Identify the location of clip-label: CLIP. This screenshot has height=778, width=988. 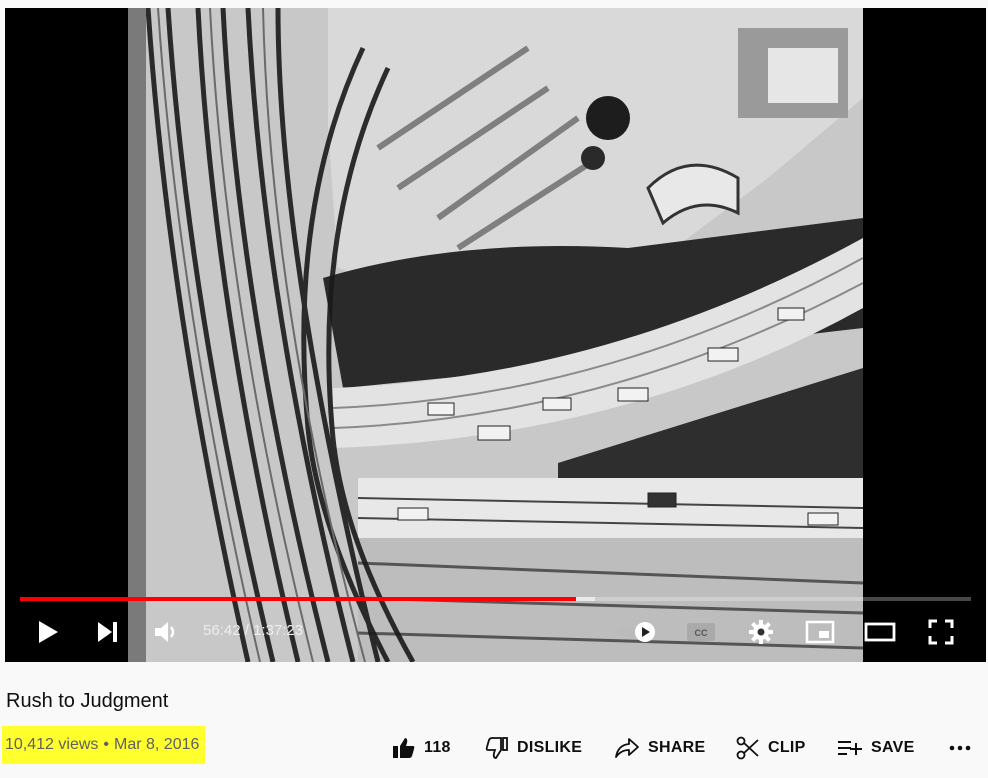
(787, 747).